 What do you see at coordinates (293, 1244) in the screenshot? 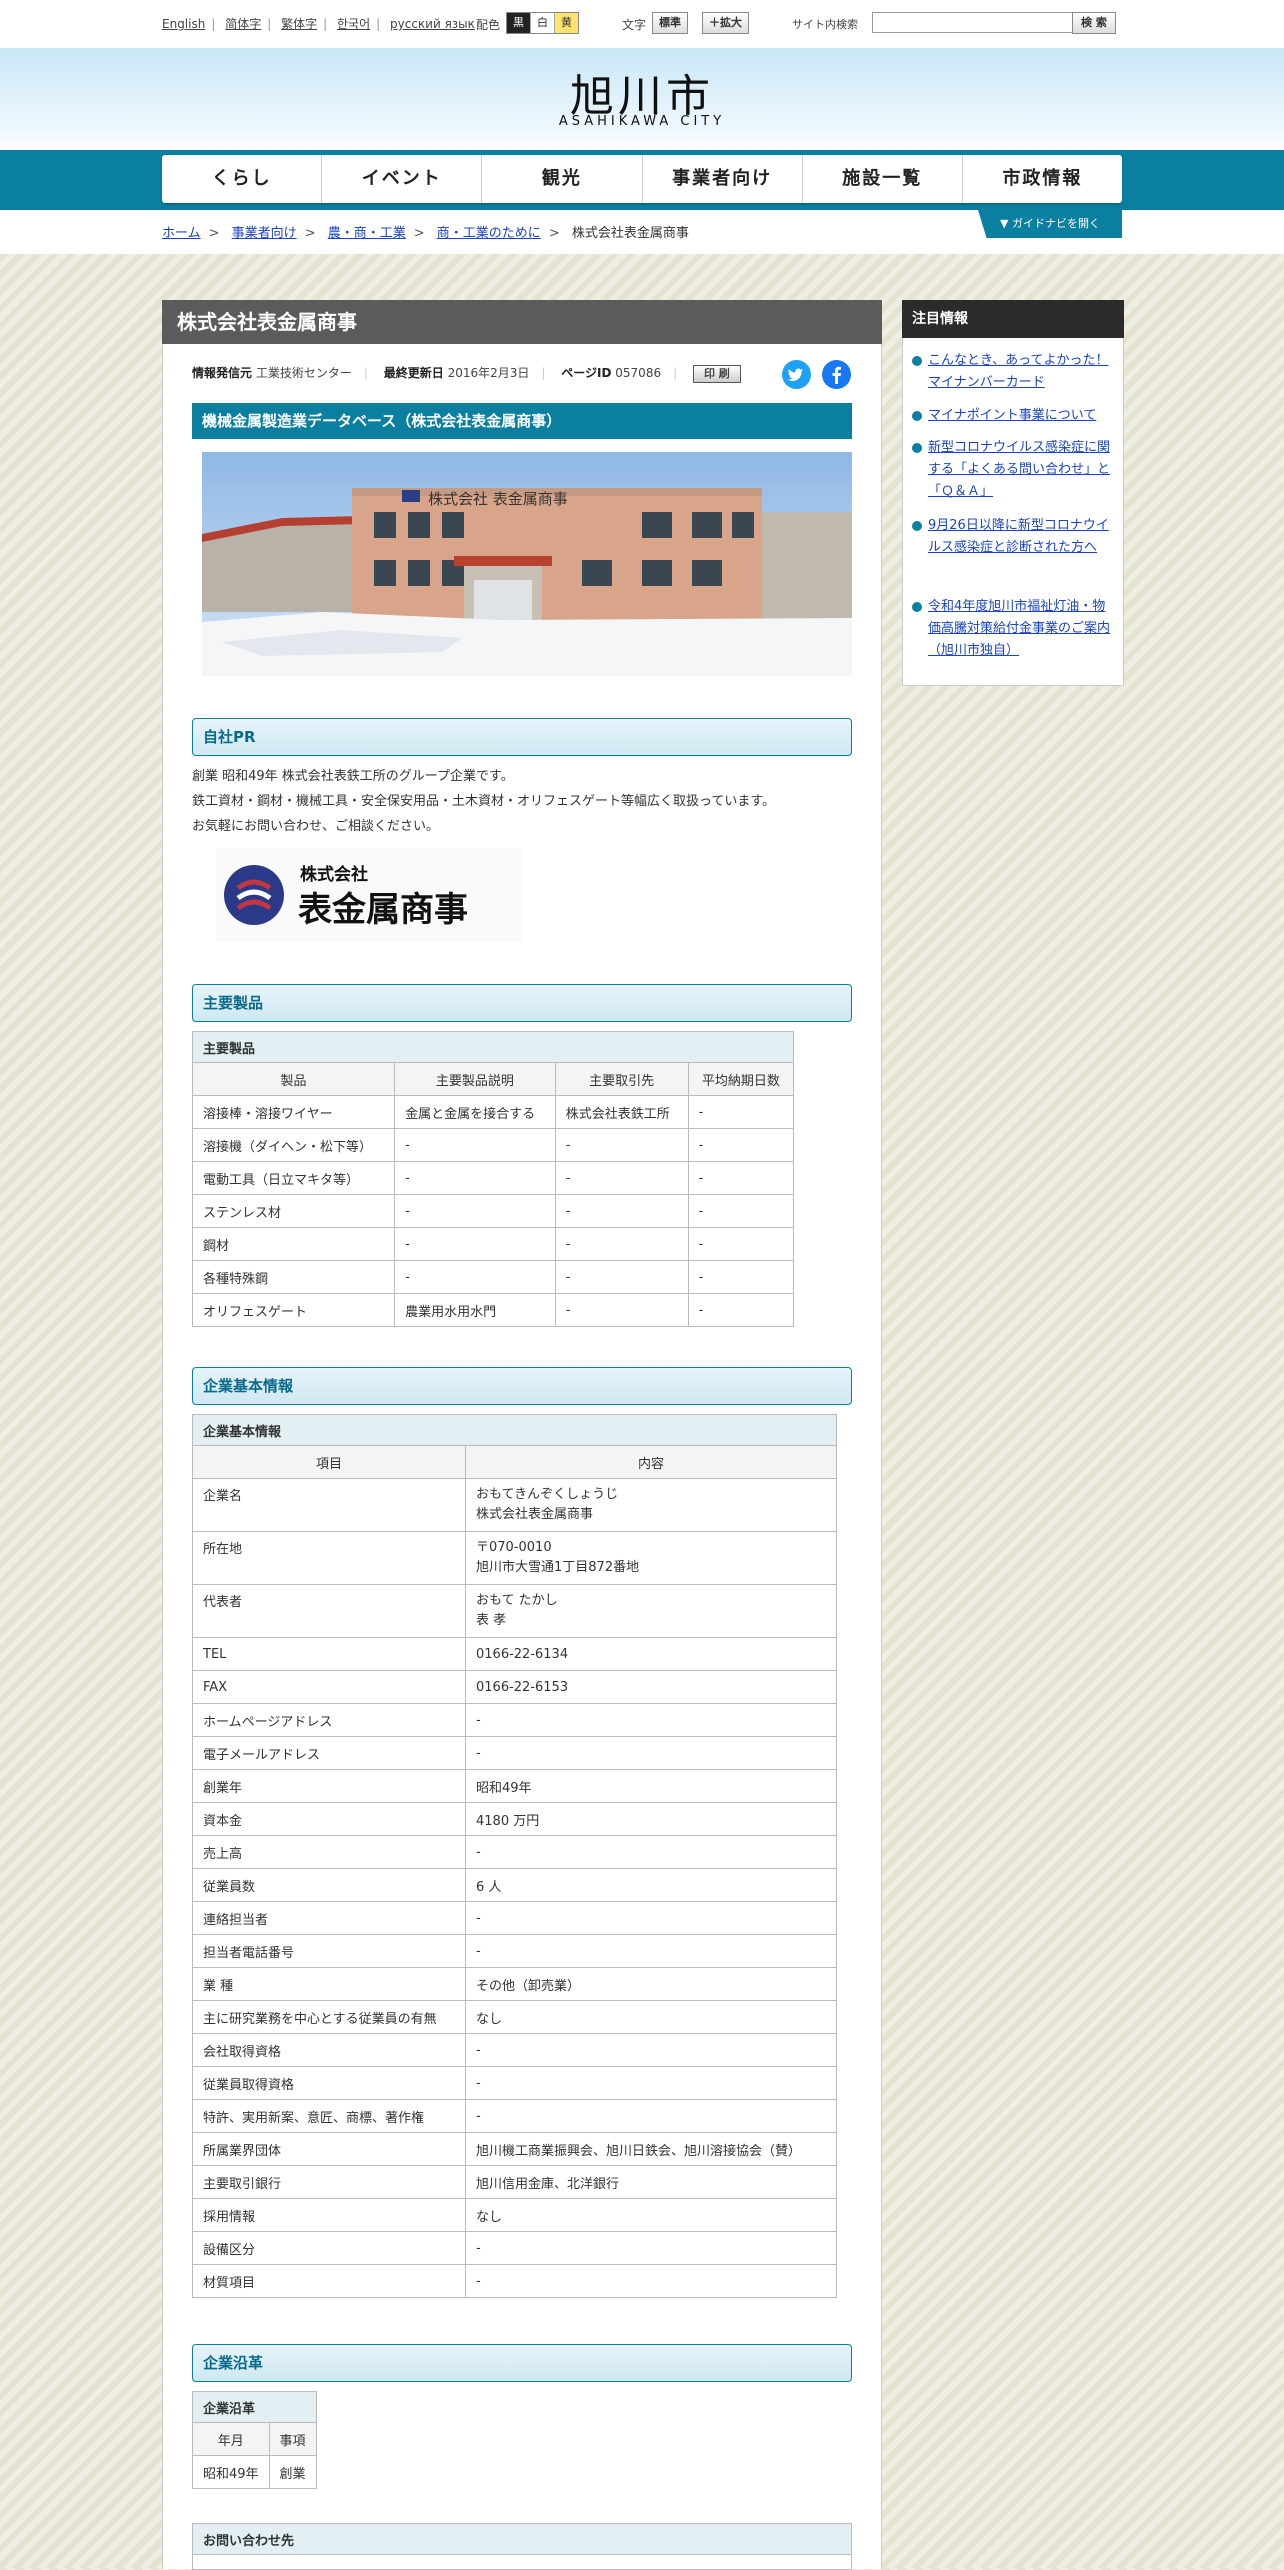
I see `cell: 鋼材` at bounding box center [293, 1244].